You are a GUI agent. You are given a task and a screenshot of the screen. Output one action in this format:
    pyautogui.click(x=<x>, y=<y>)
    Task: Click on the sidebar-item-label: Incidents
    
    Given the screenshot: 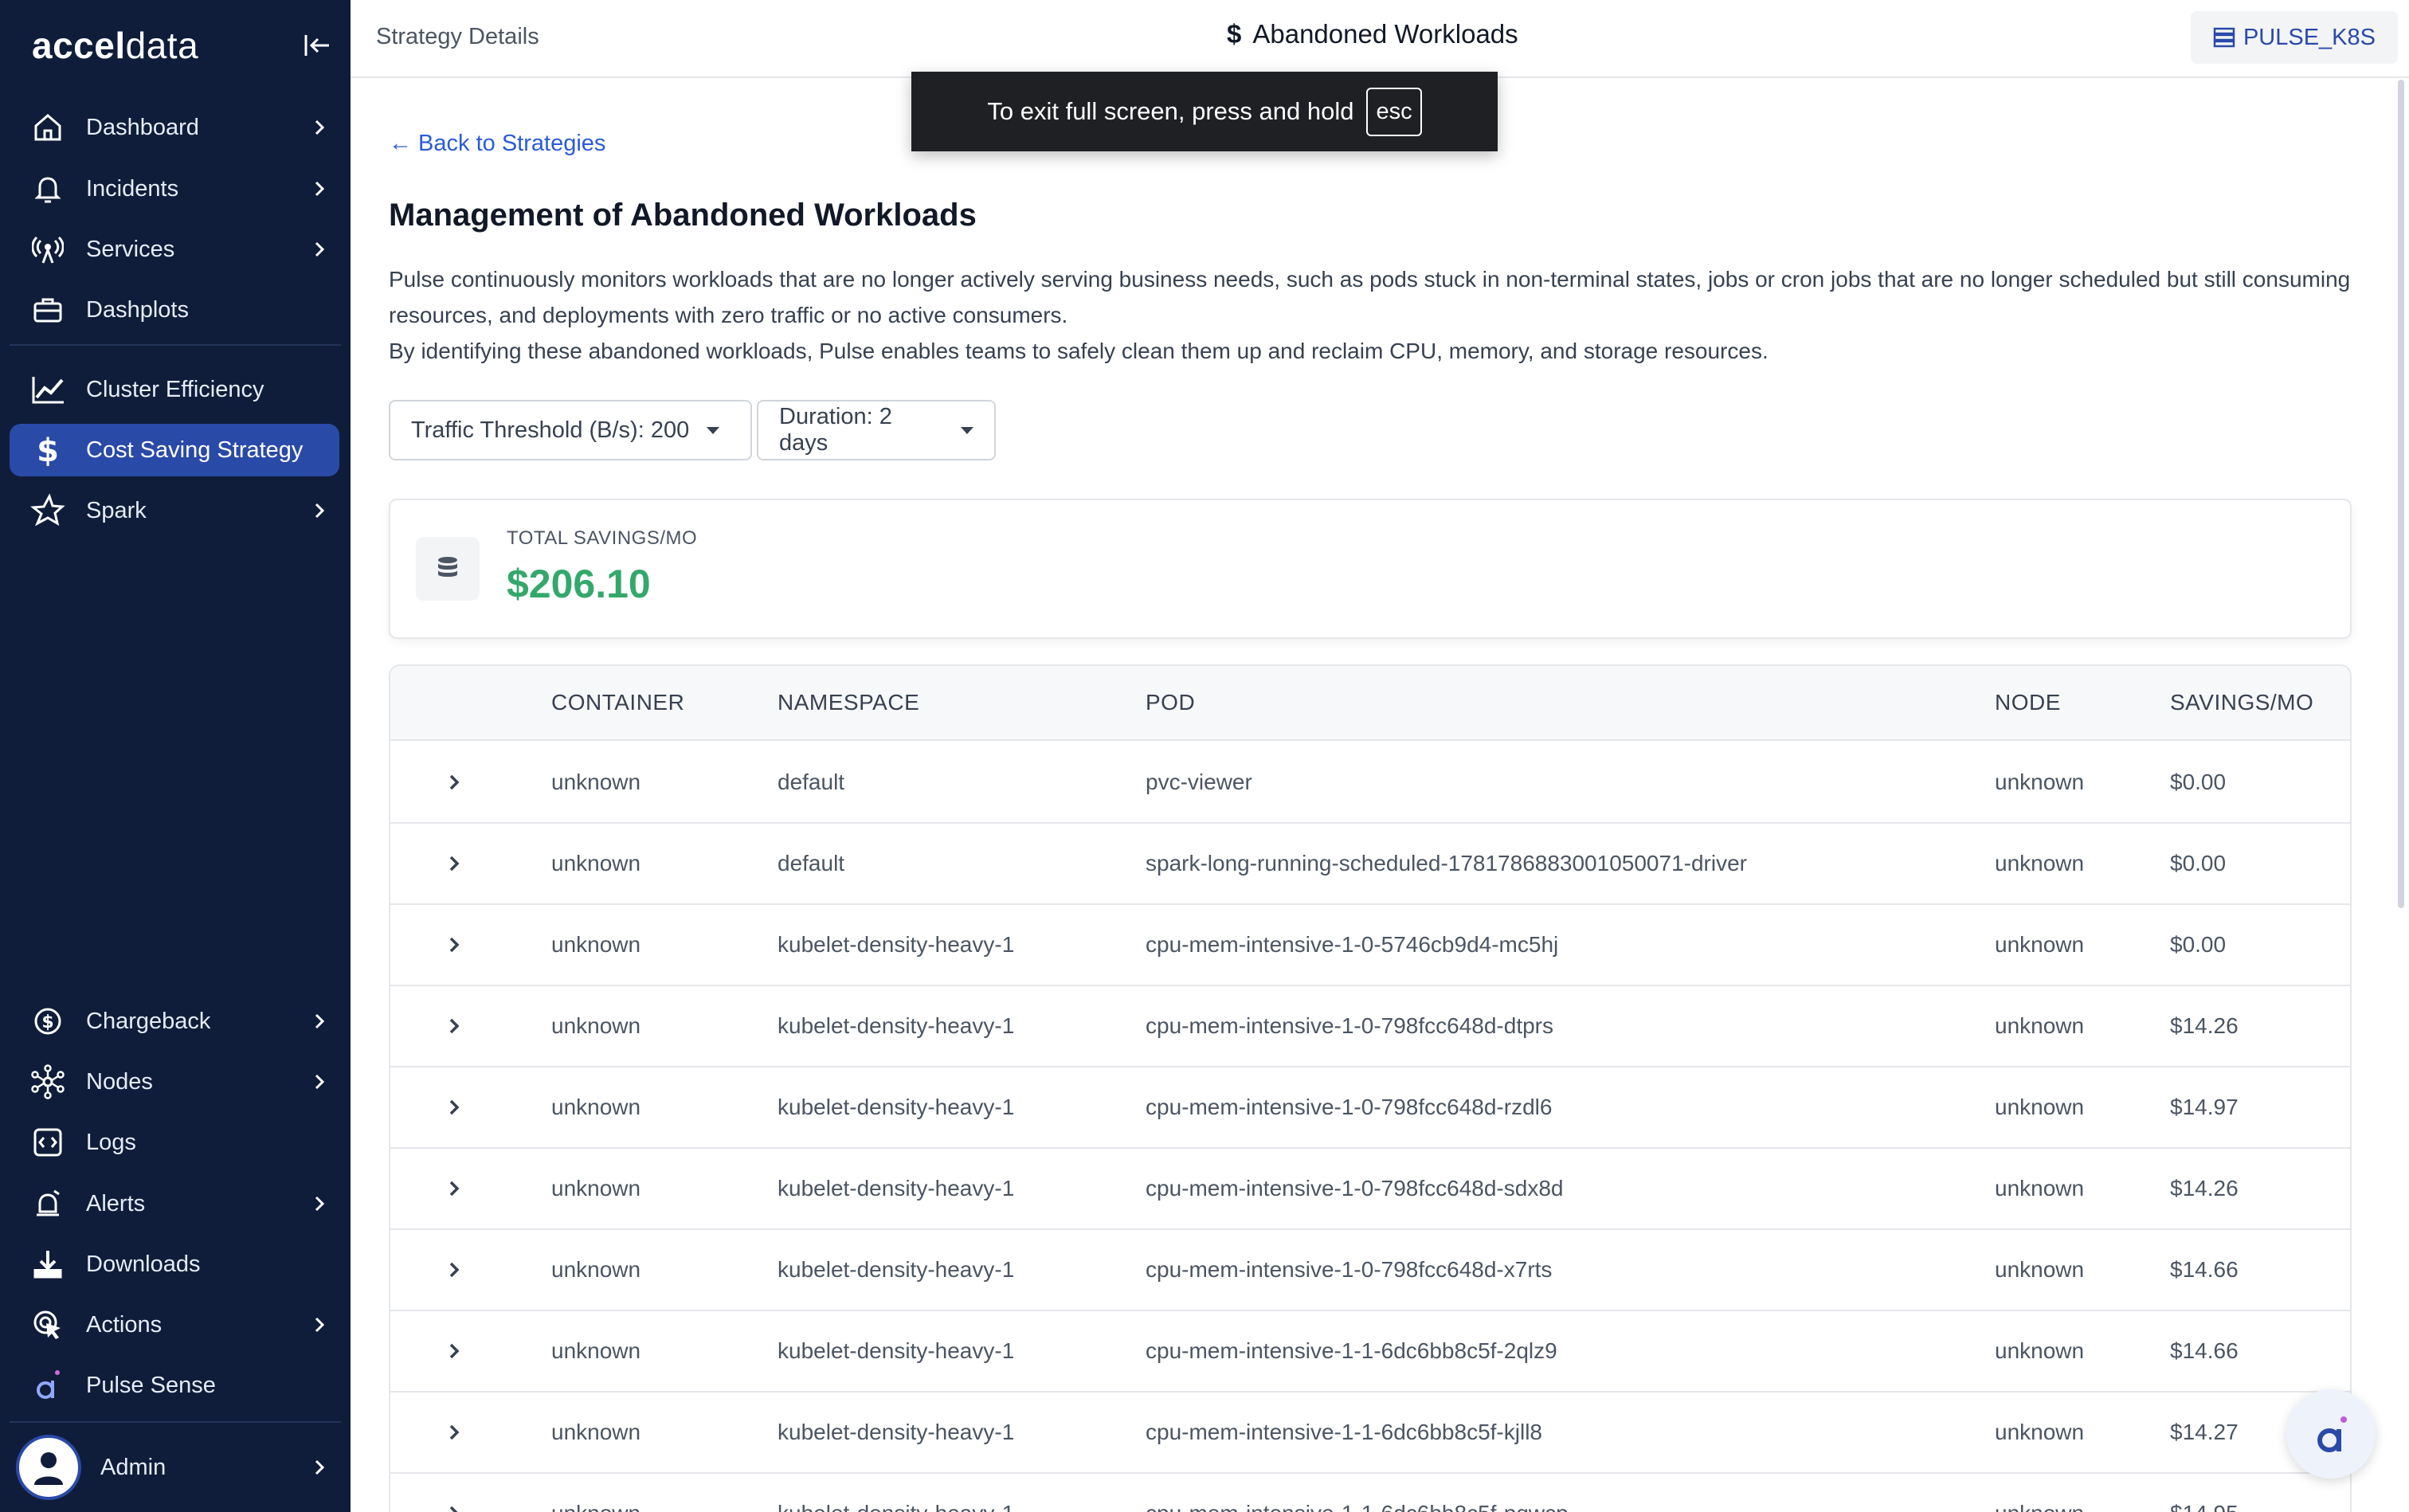 What is the action you would take?
    pyautogui.click(x=132, y=189)
    